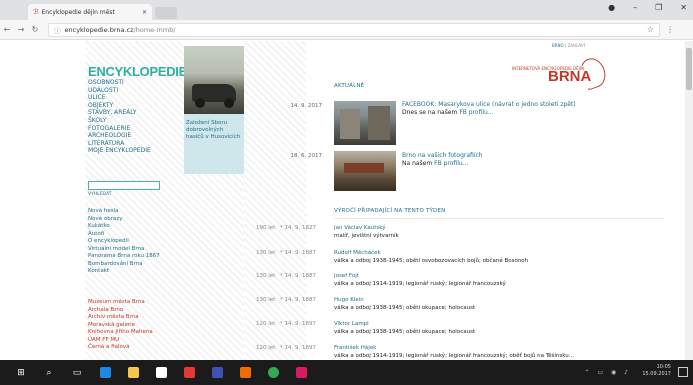  Describe the element at coordinates (119, 151) in the screenshot. I see `menu-item: MOJE ENCYKLOPEDIE` at that location.